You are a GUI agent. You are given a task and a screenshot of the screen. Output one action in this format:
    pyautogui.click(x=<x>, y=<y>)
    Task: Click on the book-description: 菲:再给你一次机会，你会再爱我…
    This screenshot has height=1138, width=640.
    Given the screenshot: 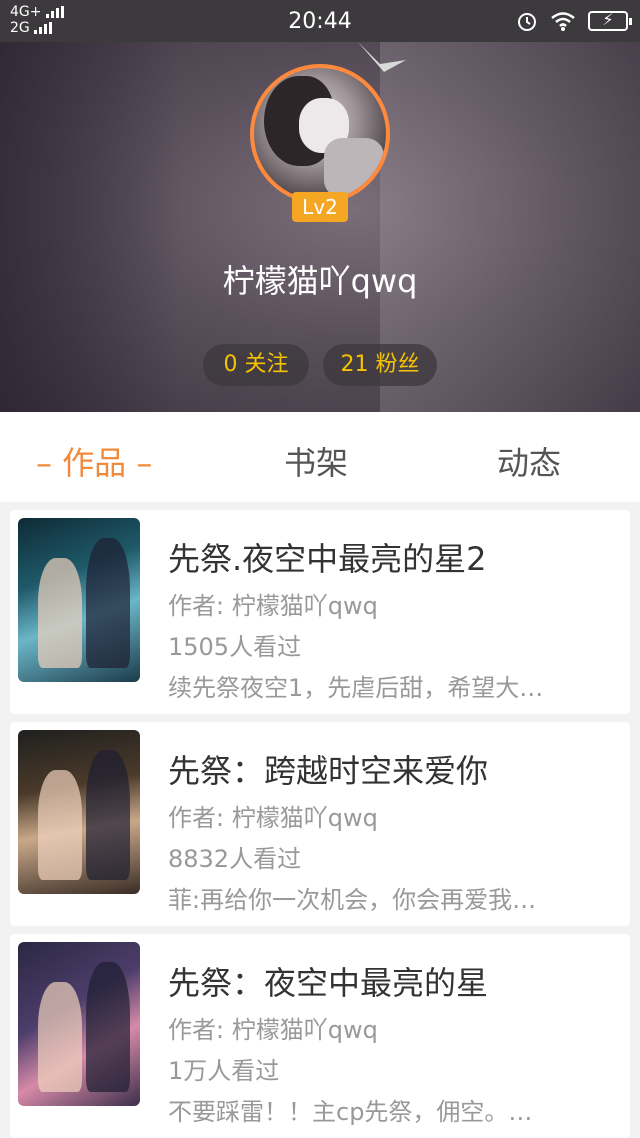 What is the action you would take?
    pyautogui.click(x=352, y=900)
    